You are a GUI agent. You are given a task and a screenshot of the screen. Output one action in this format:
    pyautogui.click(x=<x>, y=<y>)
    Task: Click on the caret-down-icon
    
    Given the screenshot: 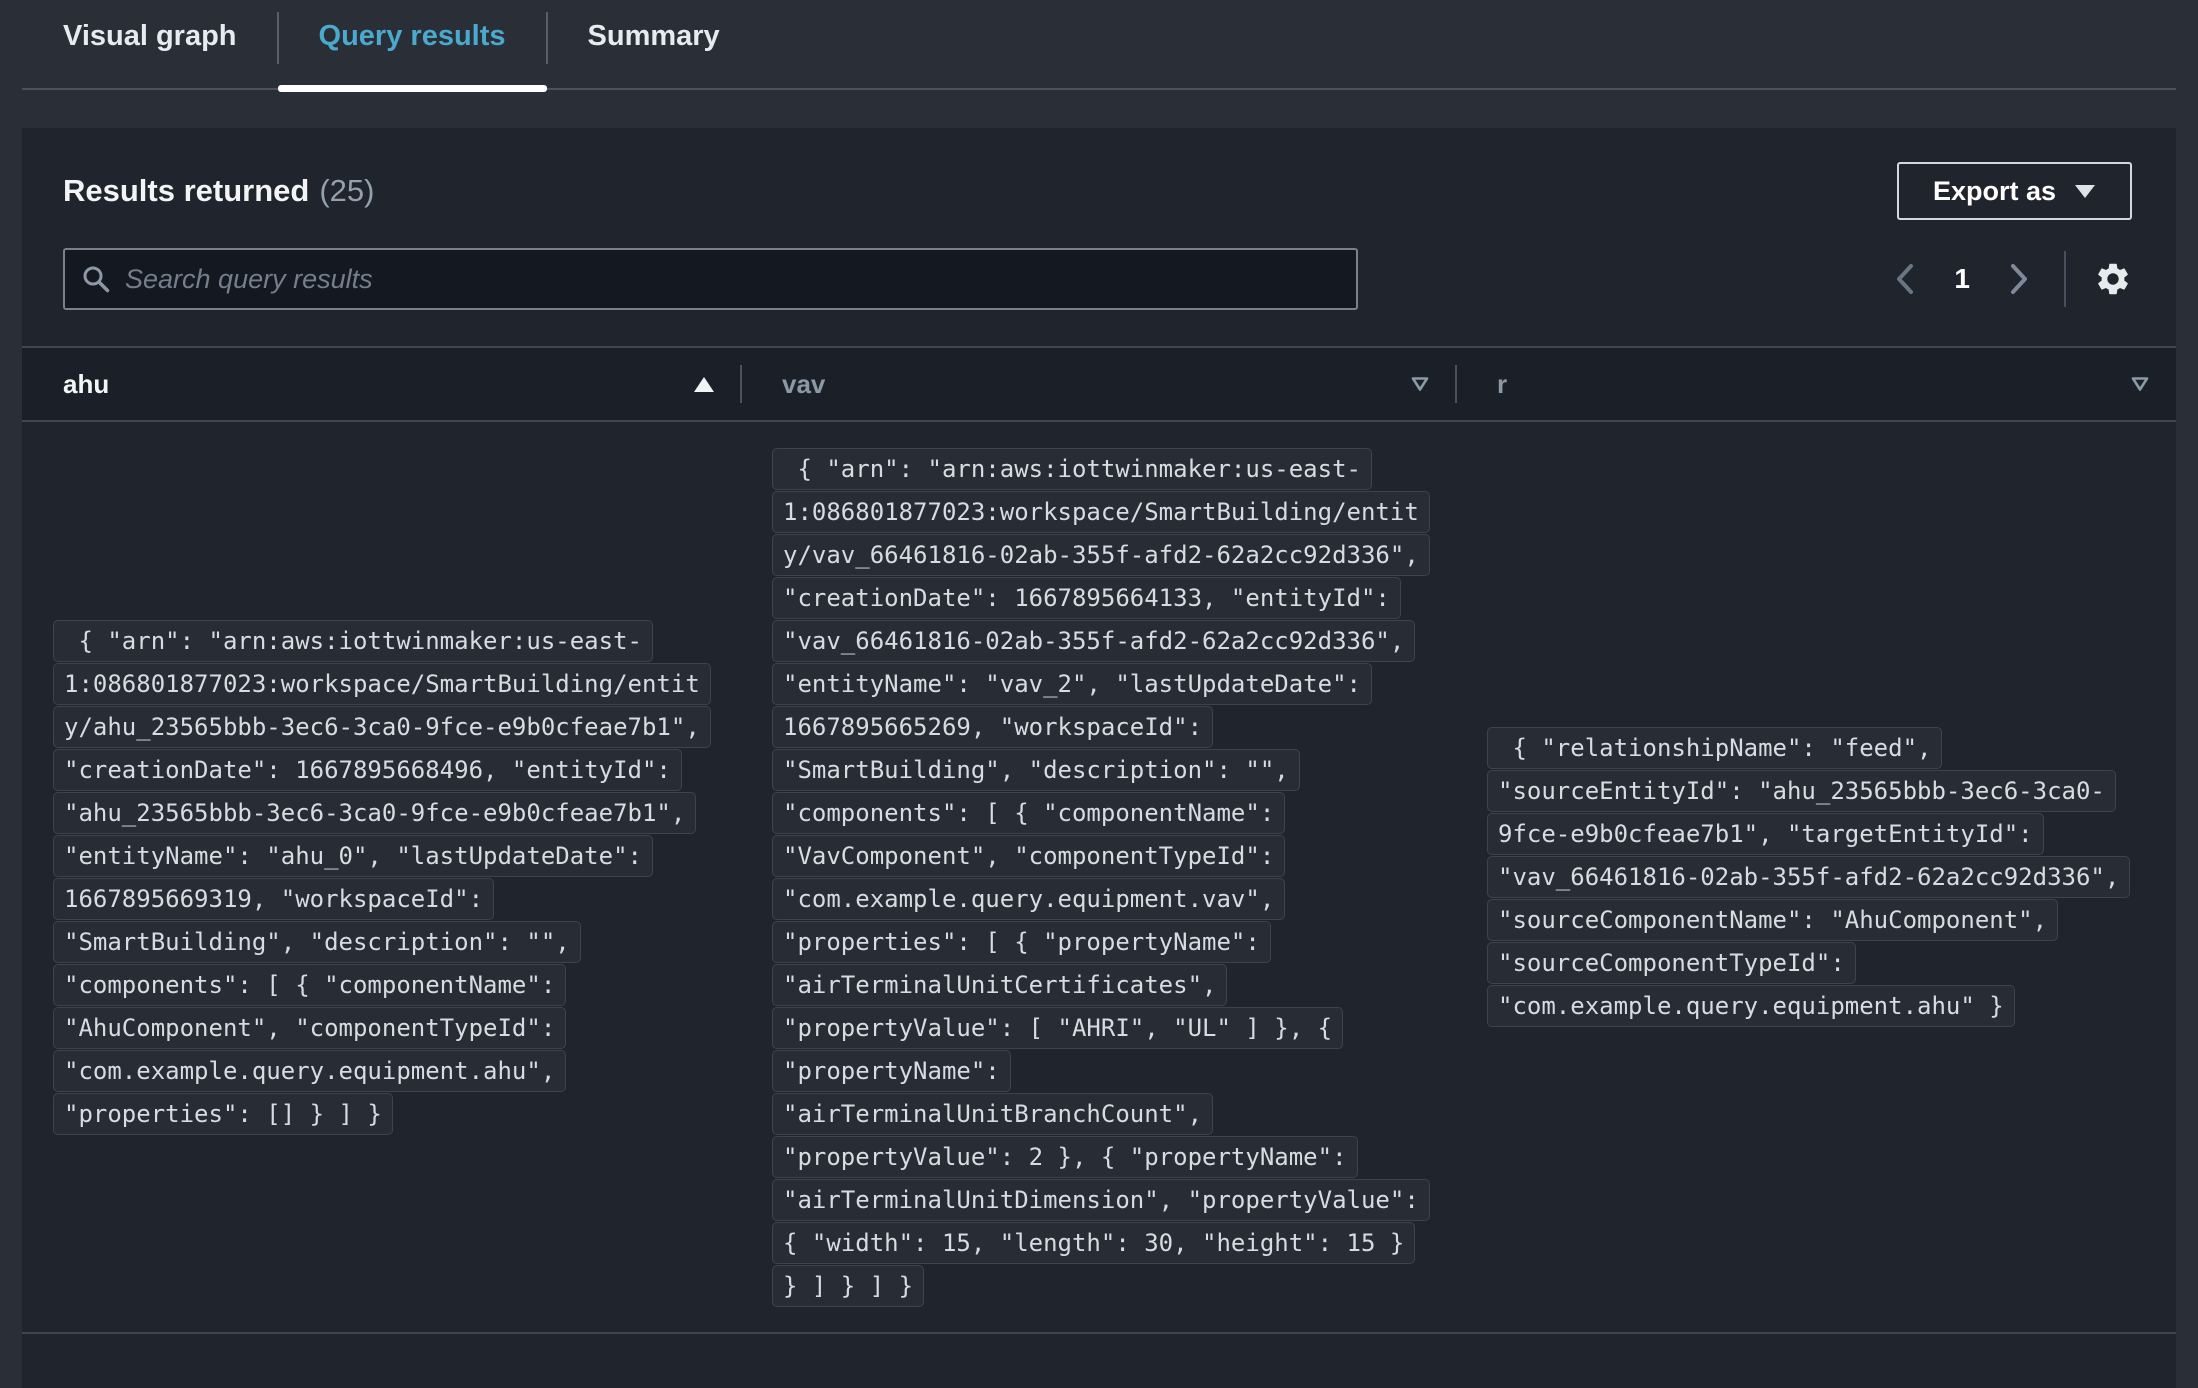 What is the action you would take?
    pyautogui.click(x=2085, y=191)
    